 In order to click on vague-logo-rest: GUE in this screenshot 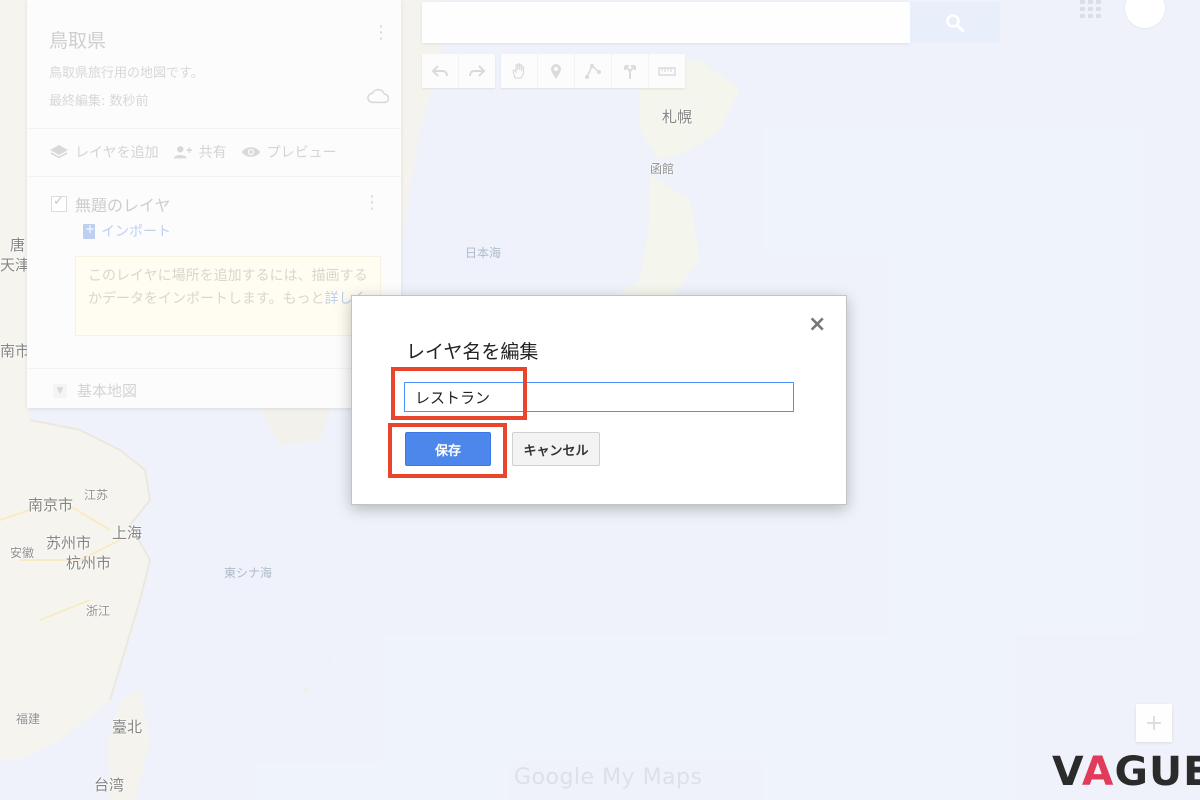, I will do `click(1157, 772)`.